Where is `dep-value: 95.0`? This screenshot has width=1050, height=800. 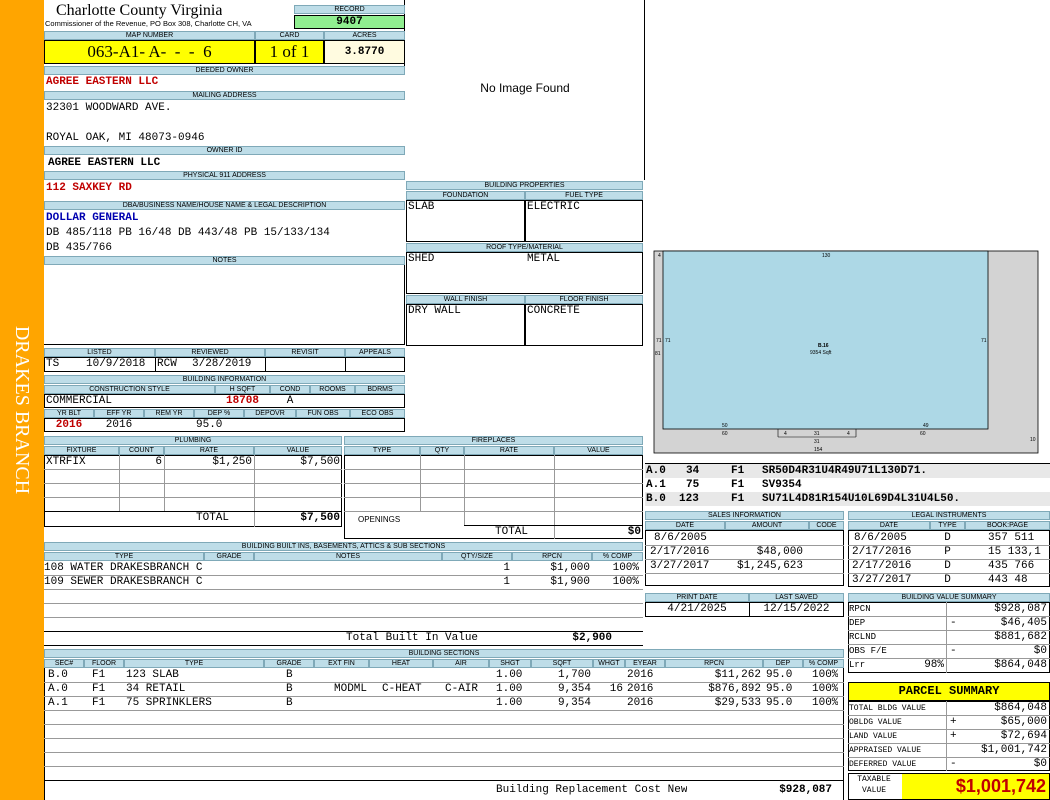
dep-value: 95.0 is located at coordinates (209, 425).